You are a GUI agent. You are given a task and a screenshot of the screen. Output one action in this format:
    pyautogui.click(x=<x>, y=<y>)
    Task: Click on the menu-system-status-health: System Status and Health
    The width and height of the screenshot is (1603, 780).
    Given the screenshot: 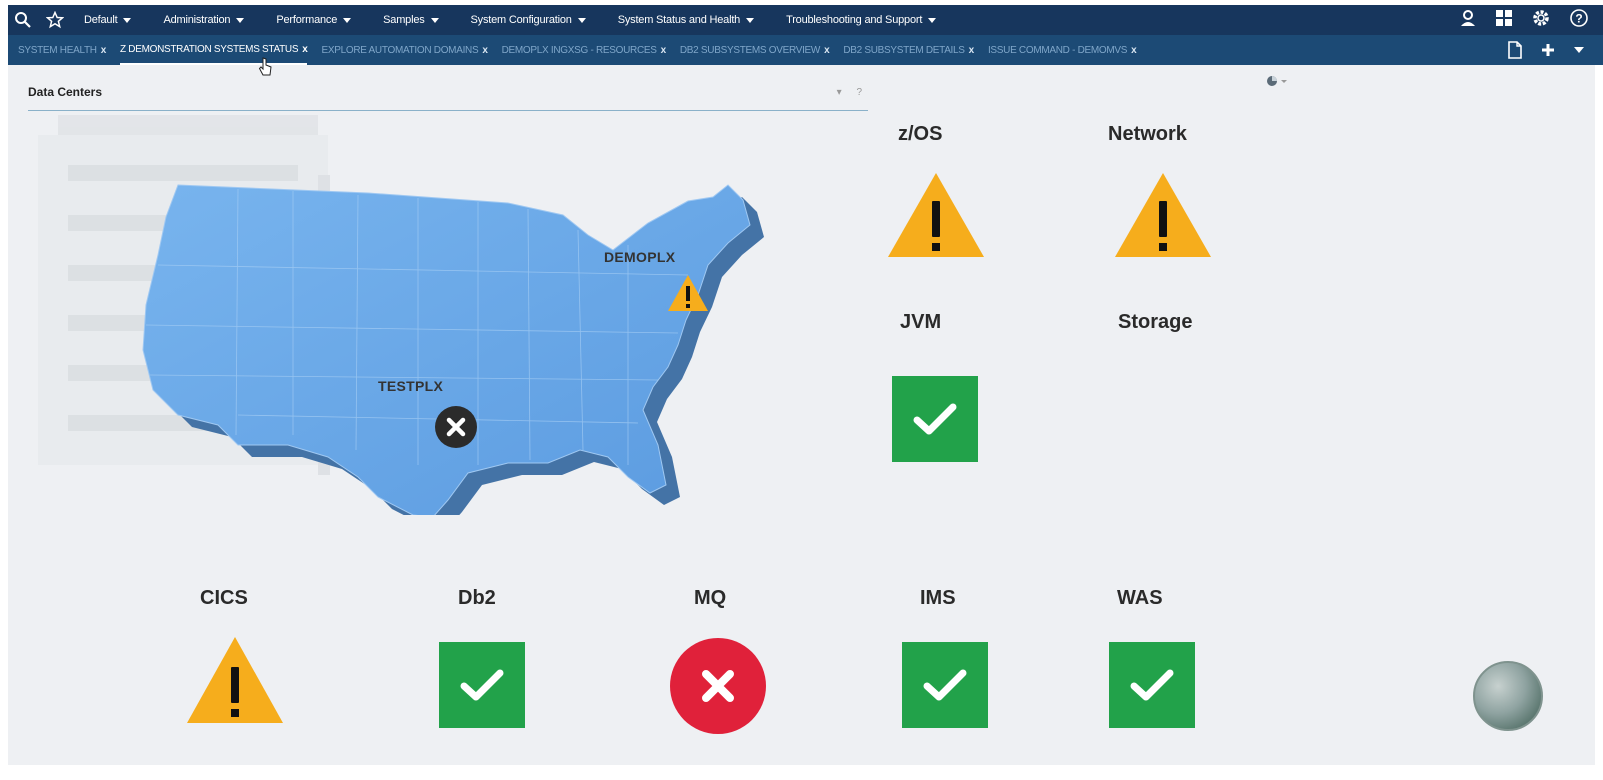 What is the action you would take?
    pyautogui.click(x=686, y=20)
    